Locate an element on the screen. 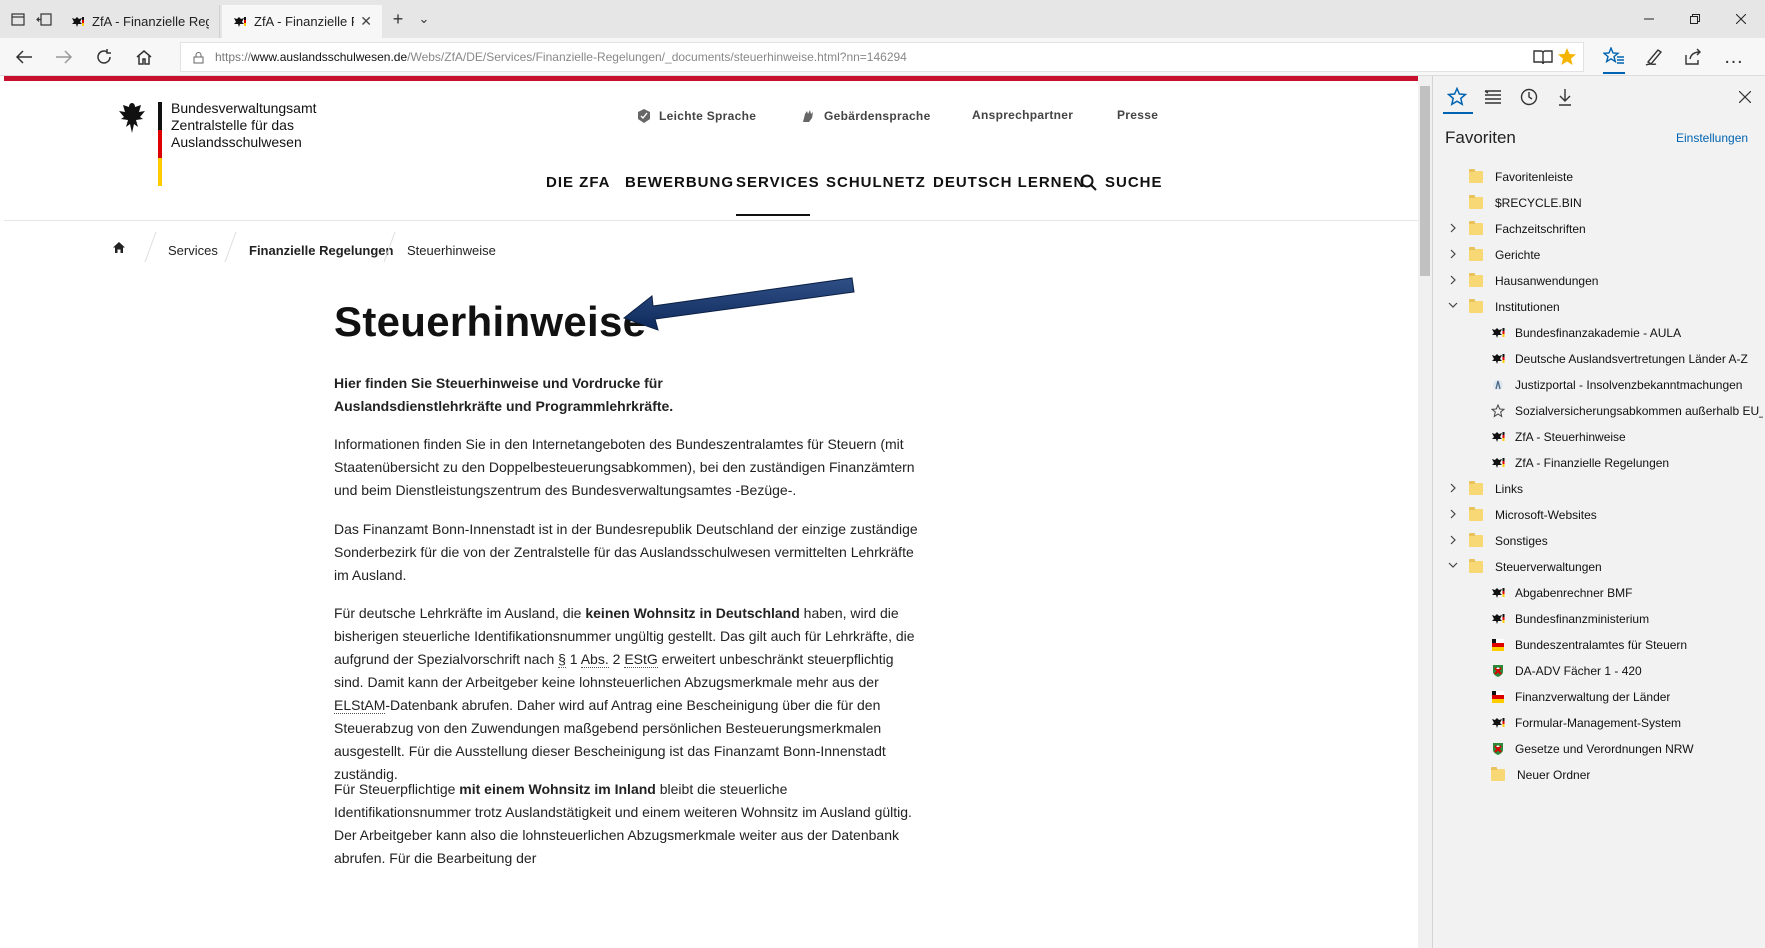  favorites-item: Finanzverwaltung der Länder is located at coordinates (1627, 697).